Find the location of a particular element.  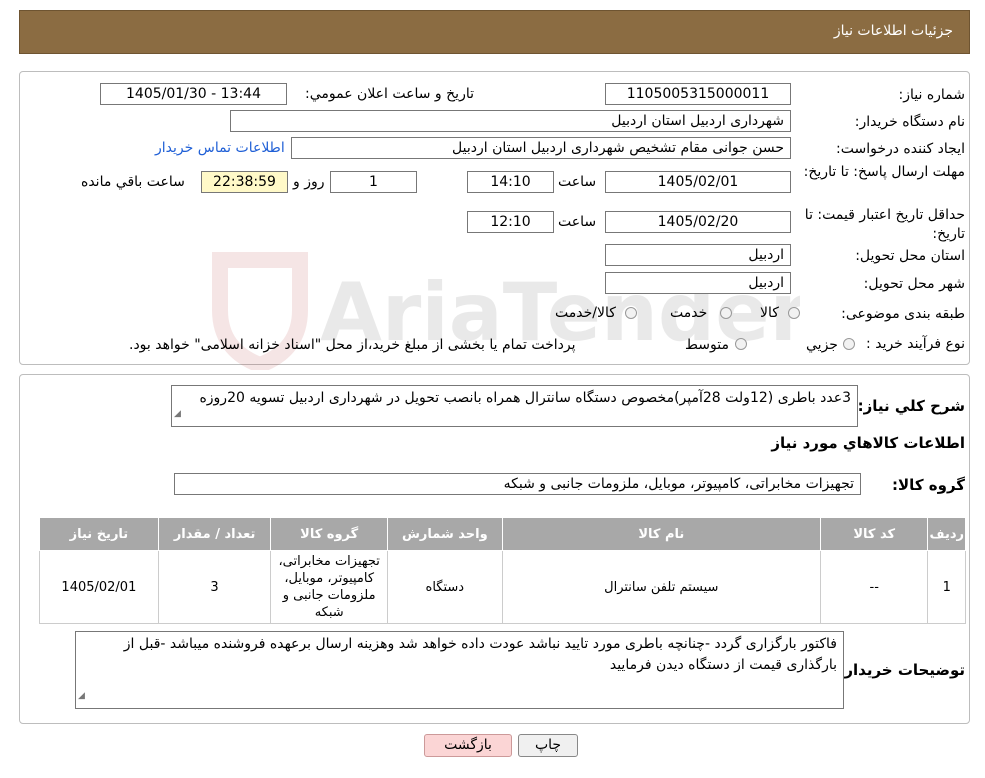

need-number-field: 1105005315000011 is located at coordinates (698, 94).